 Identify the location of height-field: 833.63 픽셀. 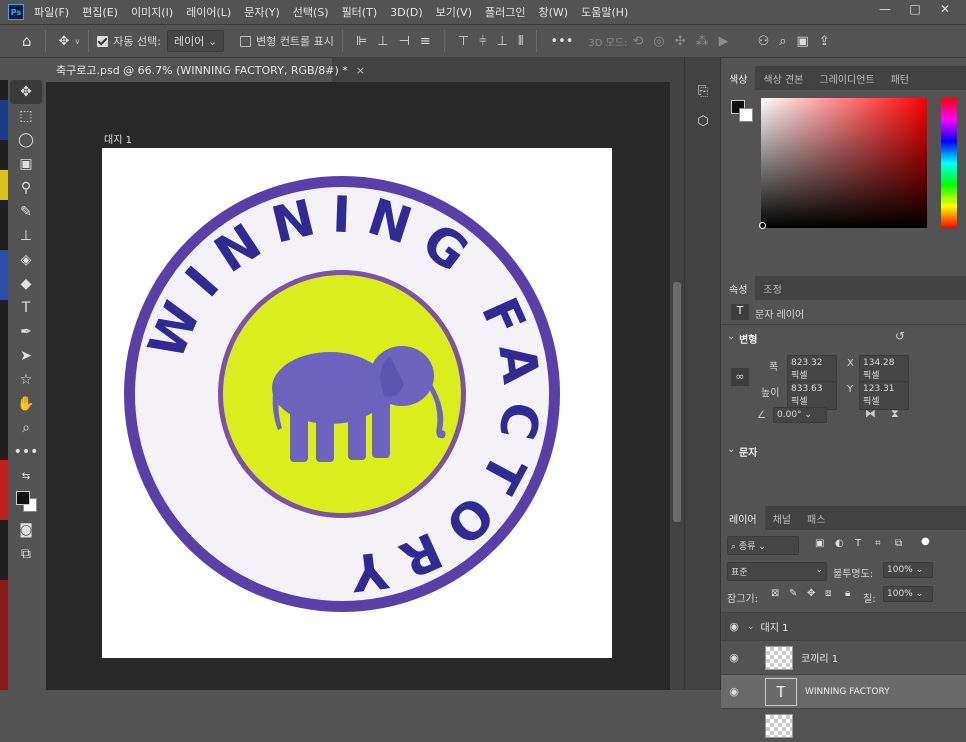
(812, 395).